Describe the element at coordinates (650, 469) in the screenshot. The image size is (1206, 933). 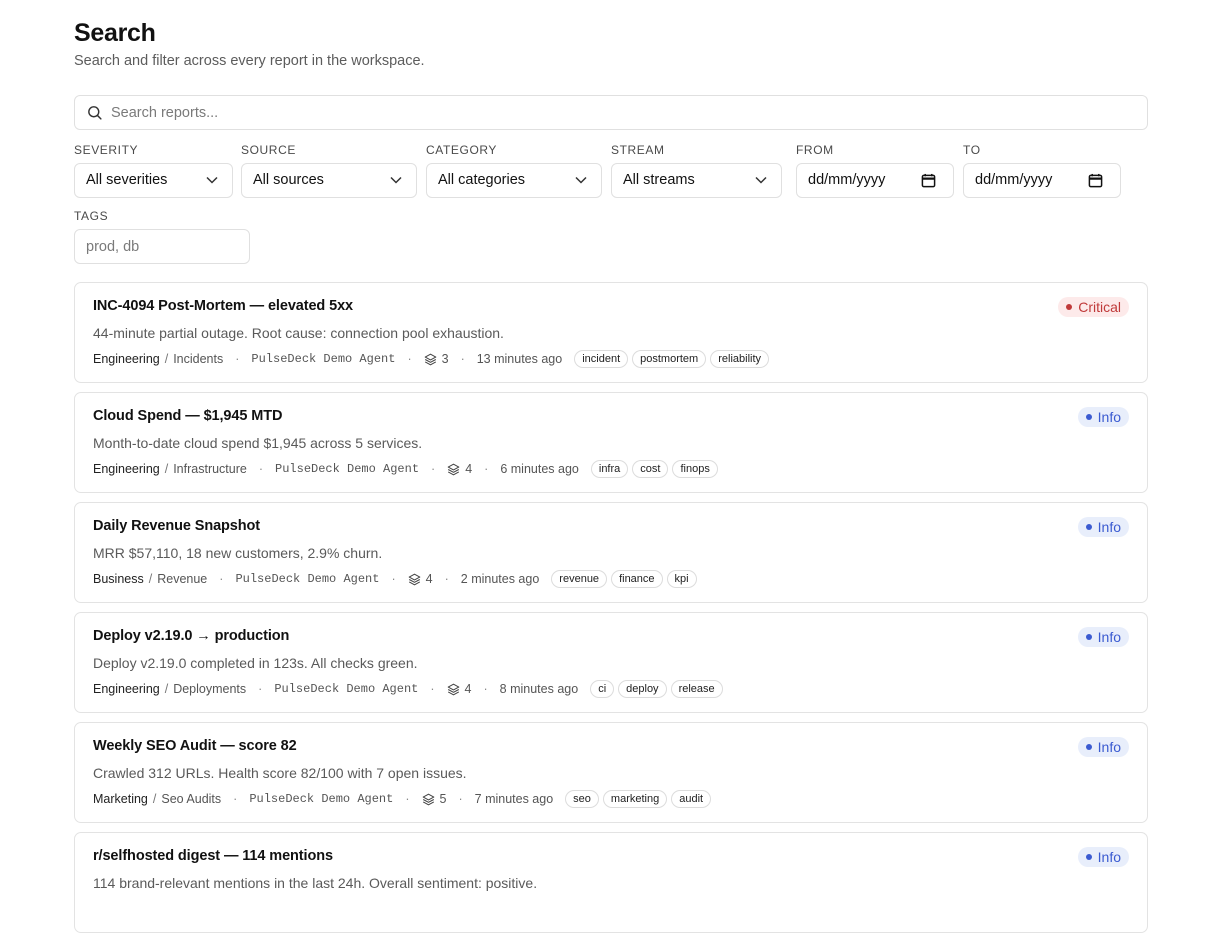
I see `tag-chip: cost` at that location.